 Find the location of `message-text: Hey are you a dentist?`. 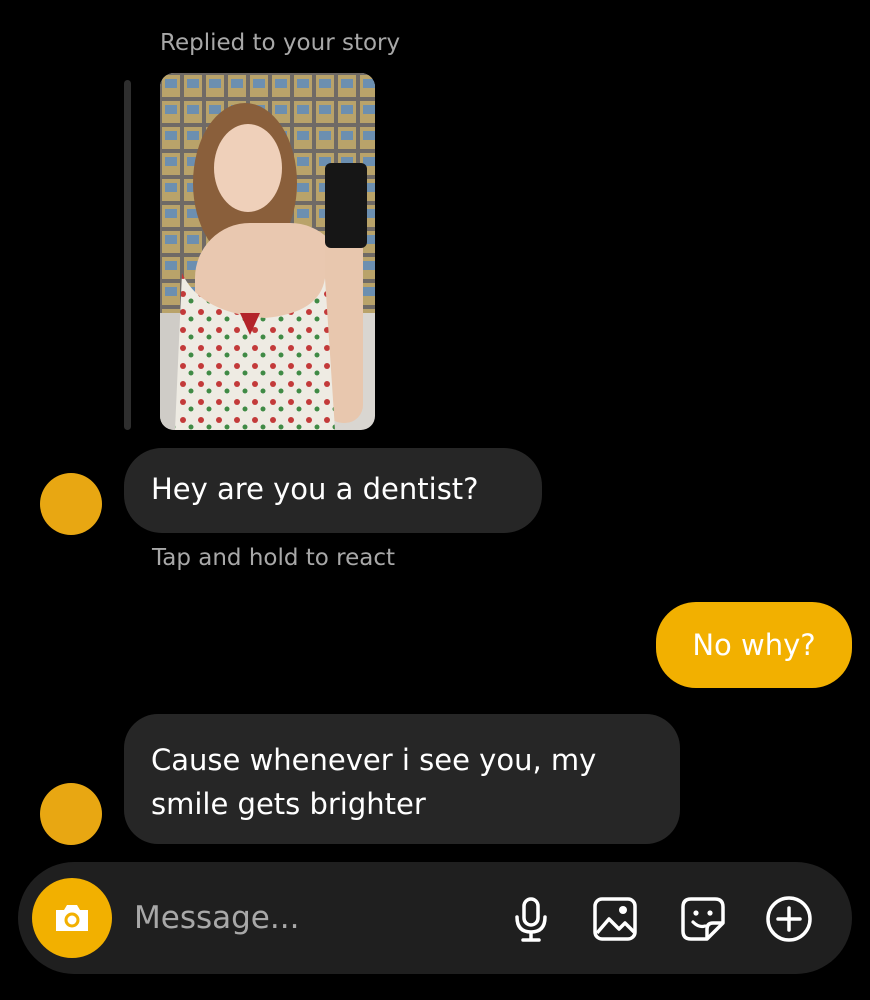

message-text: Hey are you a dentist? is located at coordinates (315, 489).